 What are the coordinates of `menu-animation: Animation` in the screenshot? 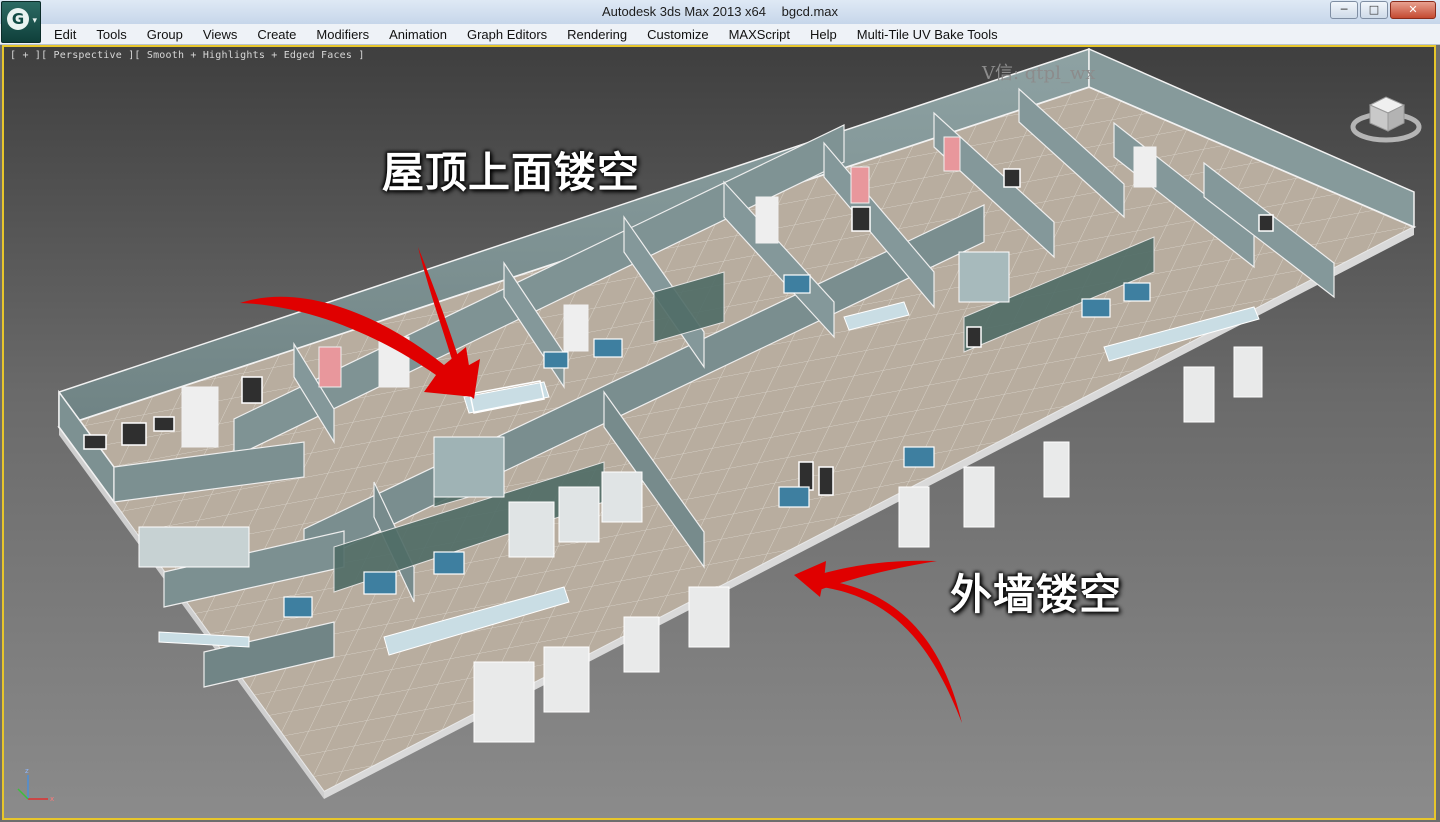 It's located at (417, 34).